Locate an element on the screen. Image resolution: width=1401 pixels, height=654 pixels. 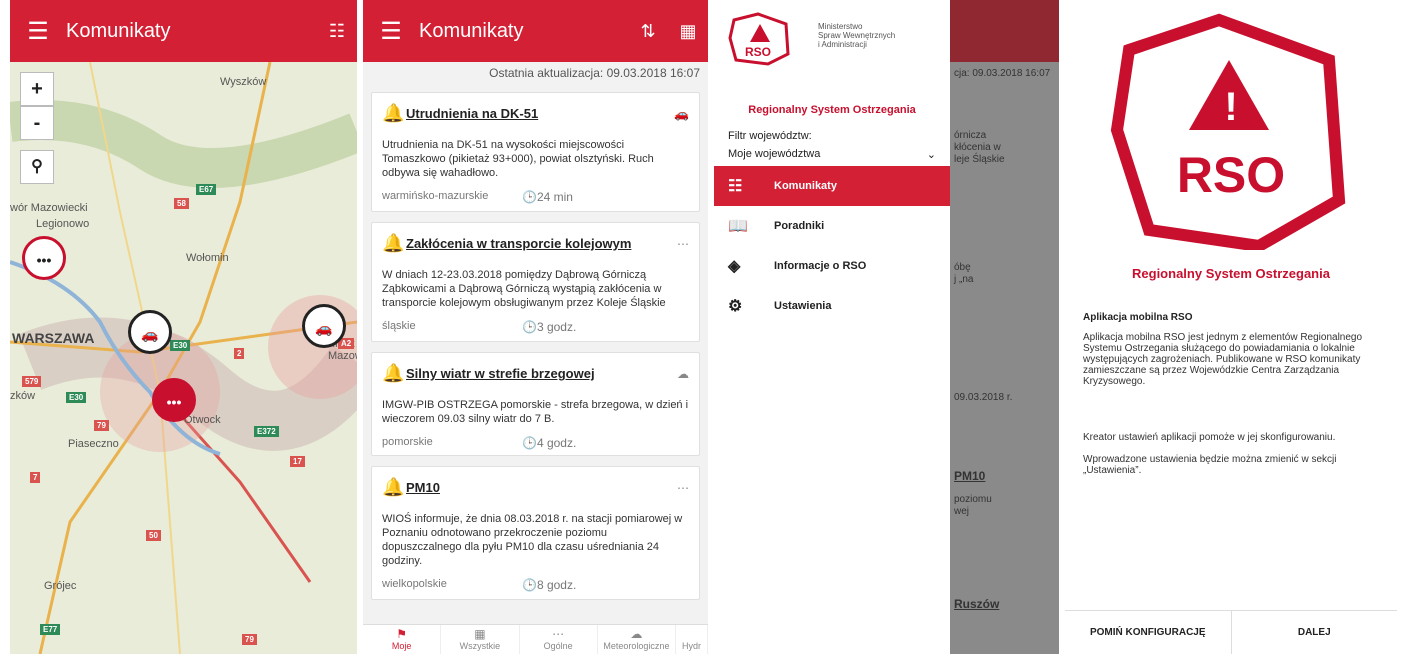
road-badge: 79 is located at coordinates (249, 639).